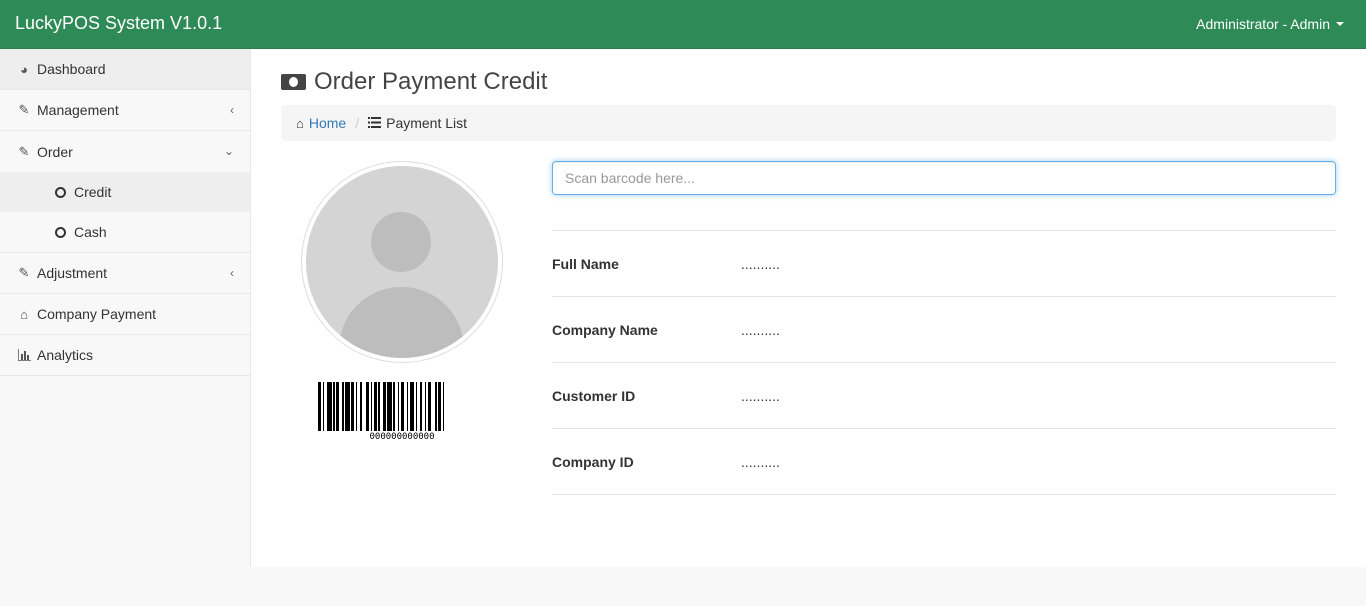 This screenshot has width=1366, height=606. Describe the element at coordinates (90, 232) in the screenshot. I see `sidebar-subitem-label: Cash` at that location.